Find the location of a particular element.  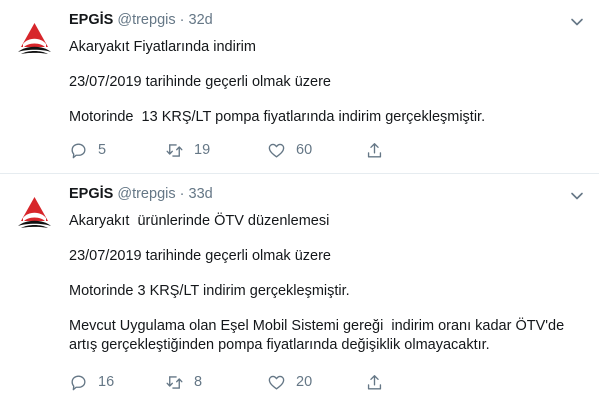

like-count: 20 is located at coordinates (304, 382).